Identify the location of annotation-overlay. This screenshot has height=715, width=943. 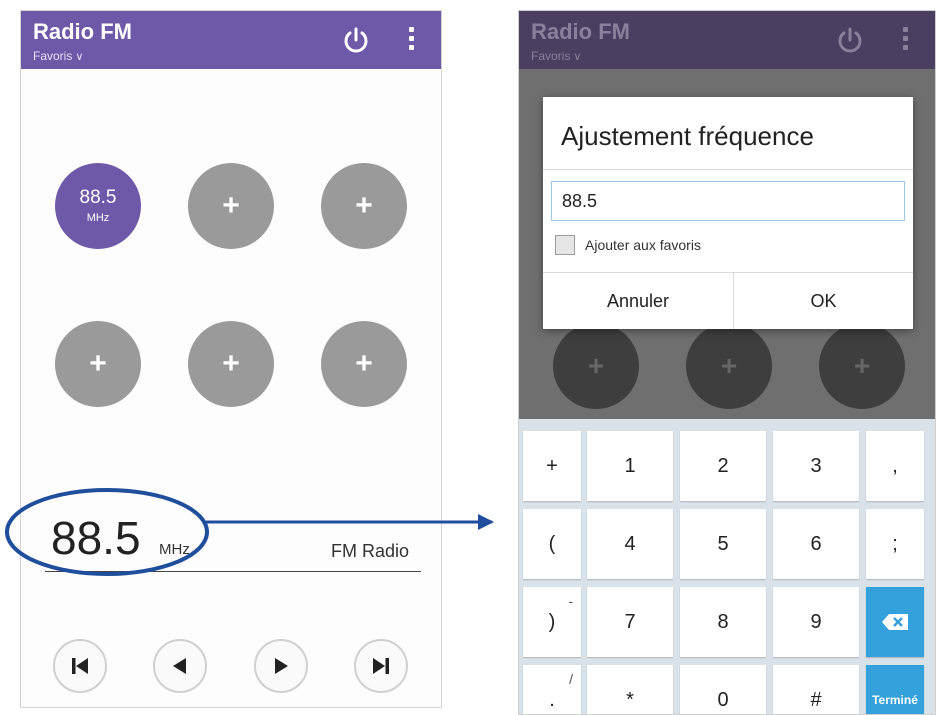
(249, 532).